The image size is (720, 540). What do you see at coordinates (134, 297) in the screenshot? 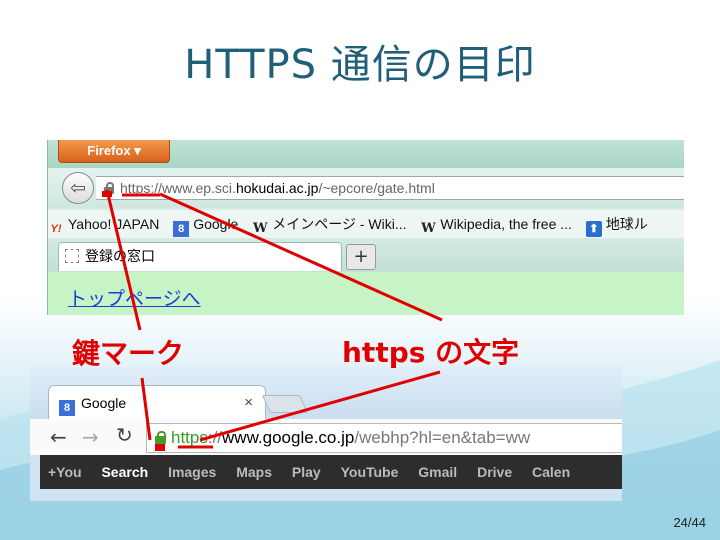
I see `top-page-link: トップページへ` at bounding box center [134, 297].